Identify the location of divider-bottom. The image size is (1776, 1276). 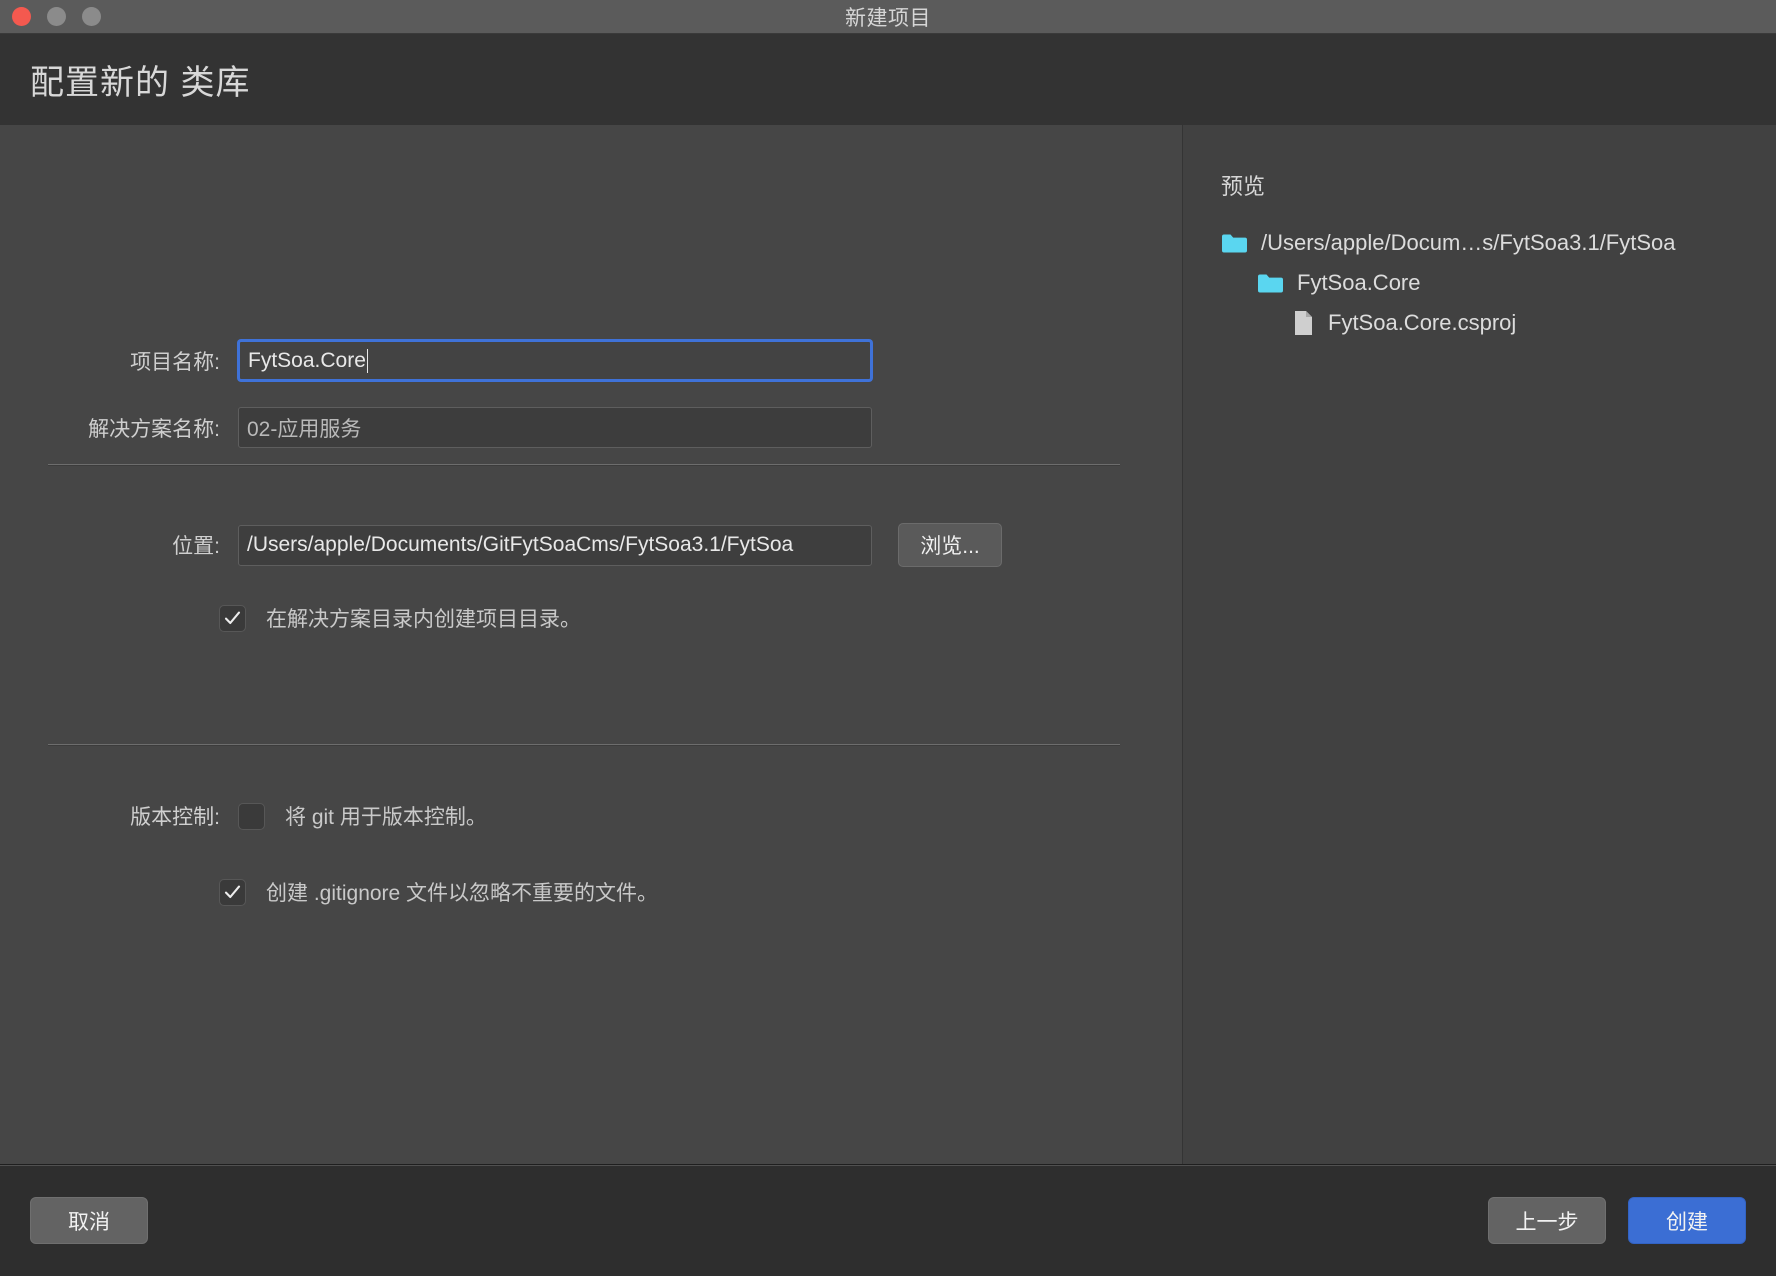
(584, 745).